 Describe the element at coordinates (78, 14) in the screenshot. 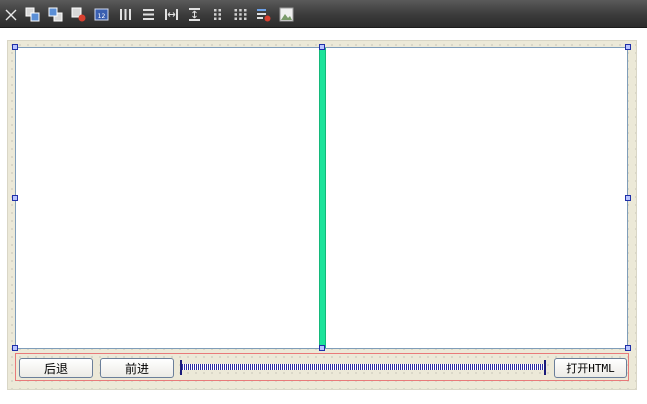

I see `delete-control-icon` at that location.